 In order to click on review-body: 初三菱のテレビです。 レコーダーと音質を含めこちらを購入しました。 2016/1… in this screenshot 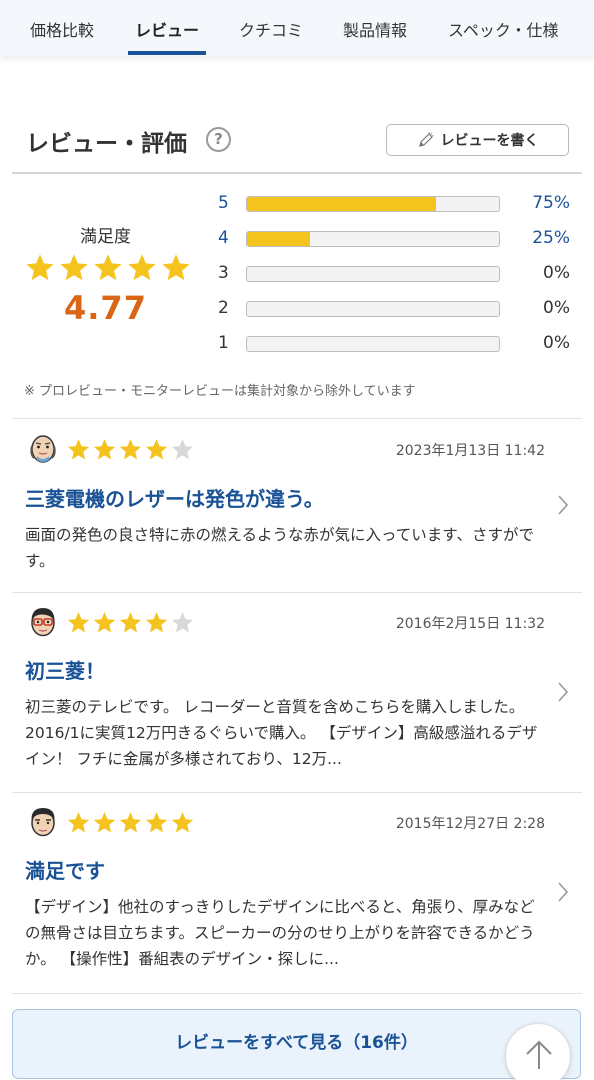, I will do `click(281, 733)`.